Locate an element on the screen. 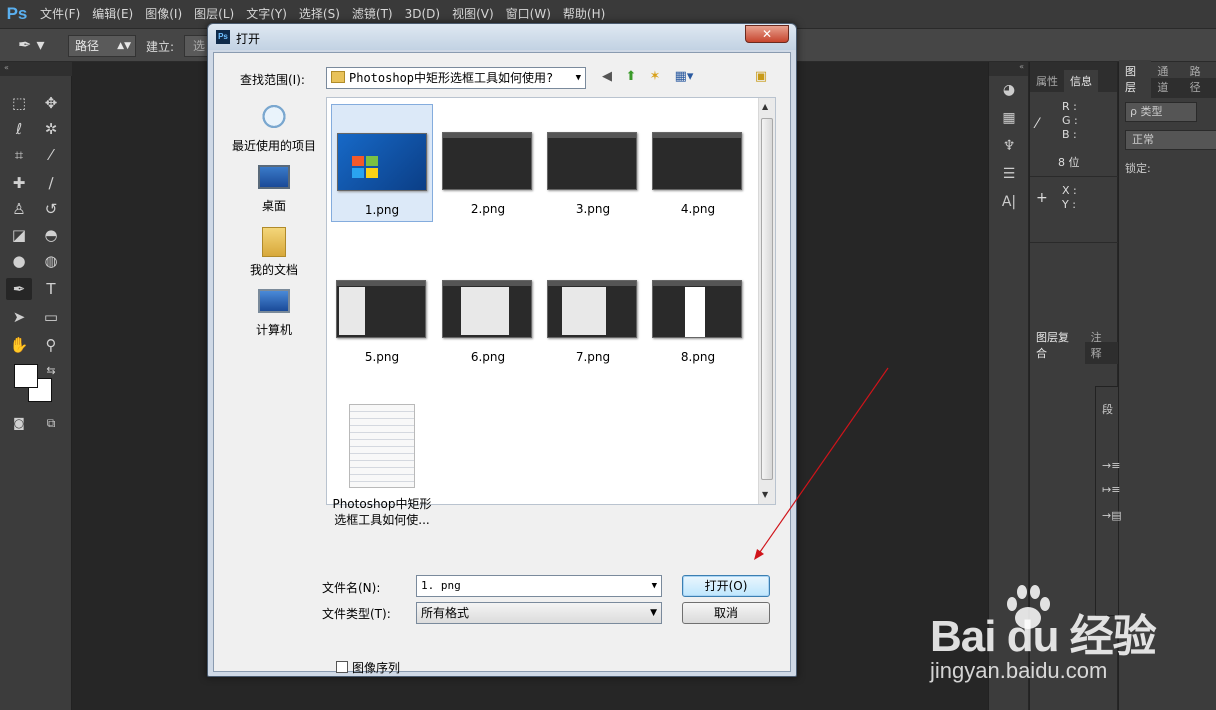 Image resolution: width=1216 pixels, height=710 pixels. new-folder-icon: ✶ is located at coordinates (655, 77).